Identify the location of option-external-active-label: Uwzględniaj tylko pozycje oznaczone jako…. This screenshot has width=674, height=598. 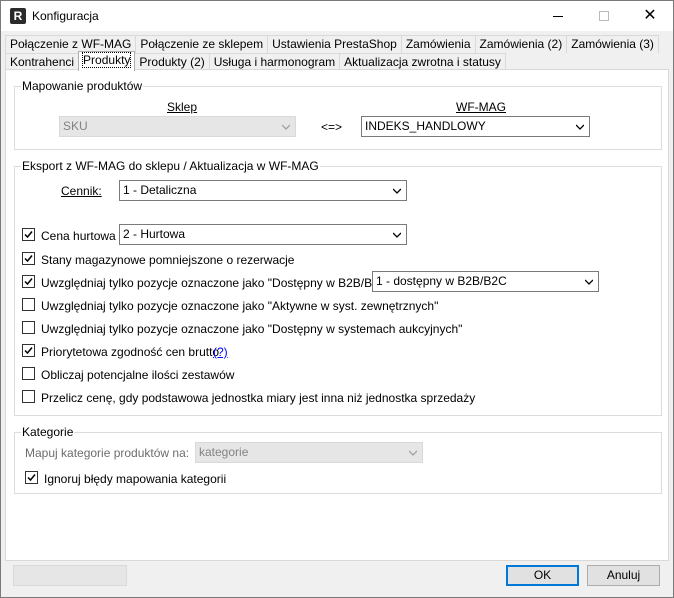
(240, 306).